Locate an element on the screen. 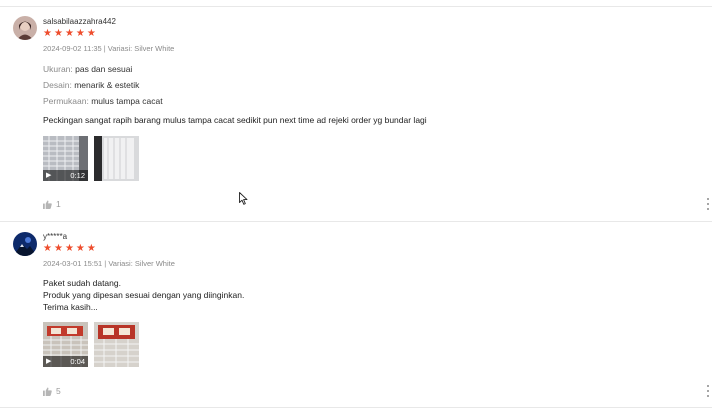 This screenshot has height=410, width=726. review-meta: 2024-03-01 15:51 | Variasi: Silver White is located at coordinates (109, 263).